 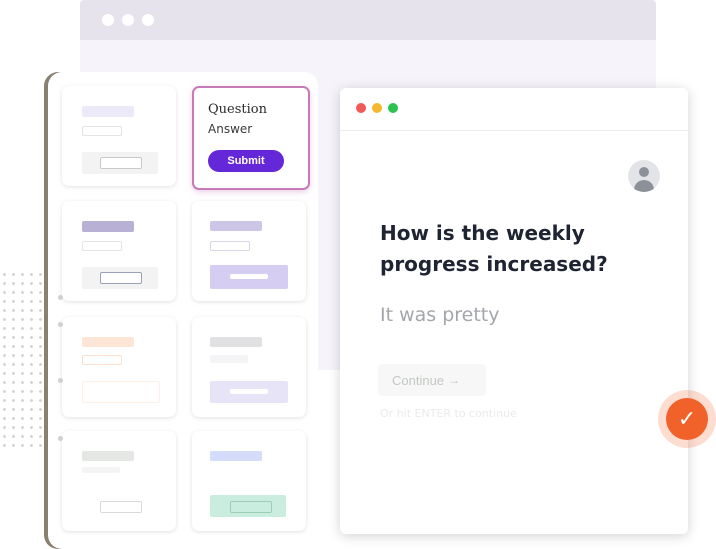 I want to click on enter-hint-text: Or hit ENTER to continue, so click(x=448, y=413).